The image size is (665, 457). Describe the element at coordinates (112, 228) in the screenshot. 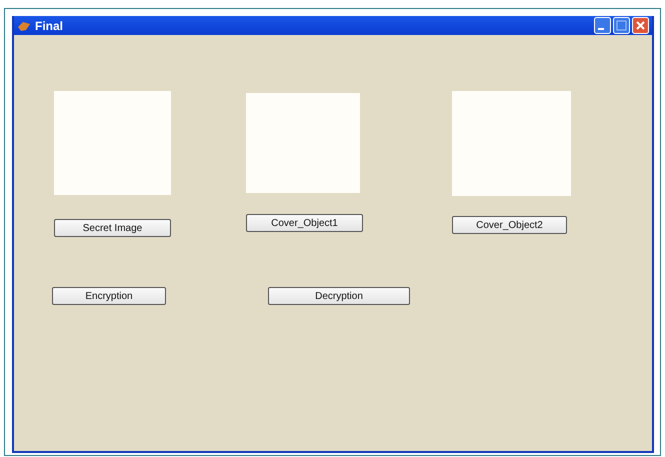

I see `load-button: Secret Image` at that location.